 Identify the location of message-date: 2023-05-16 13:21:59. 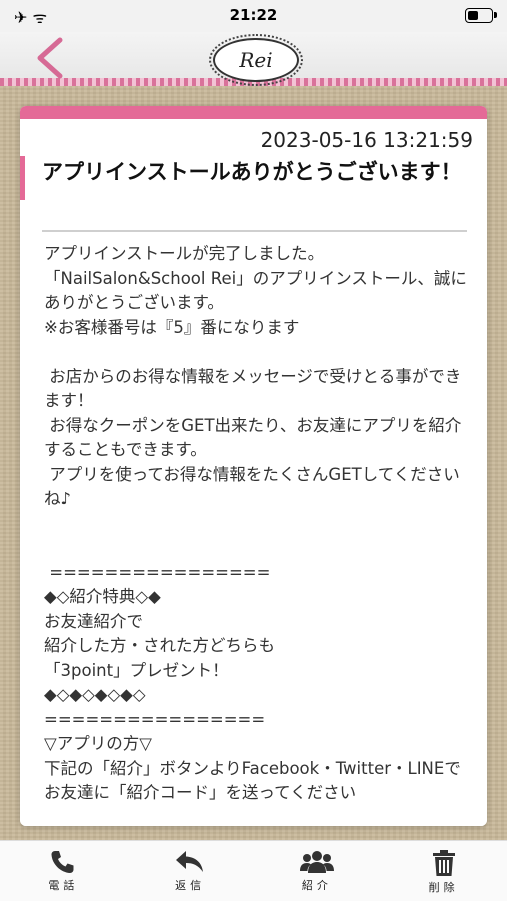
(366, 140).